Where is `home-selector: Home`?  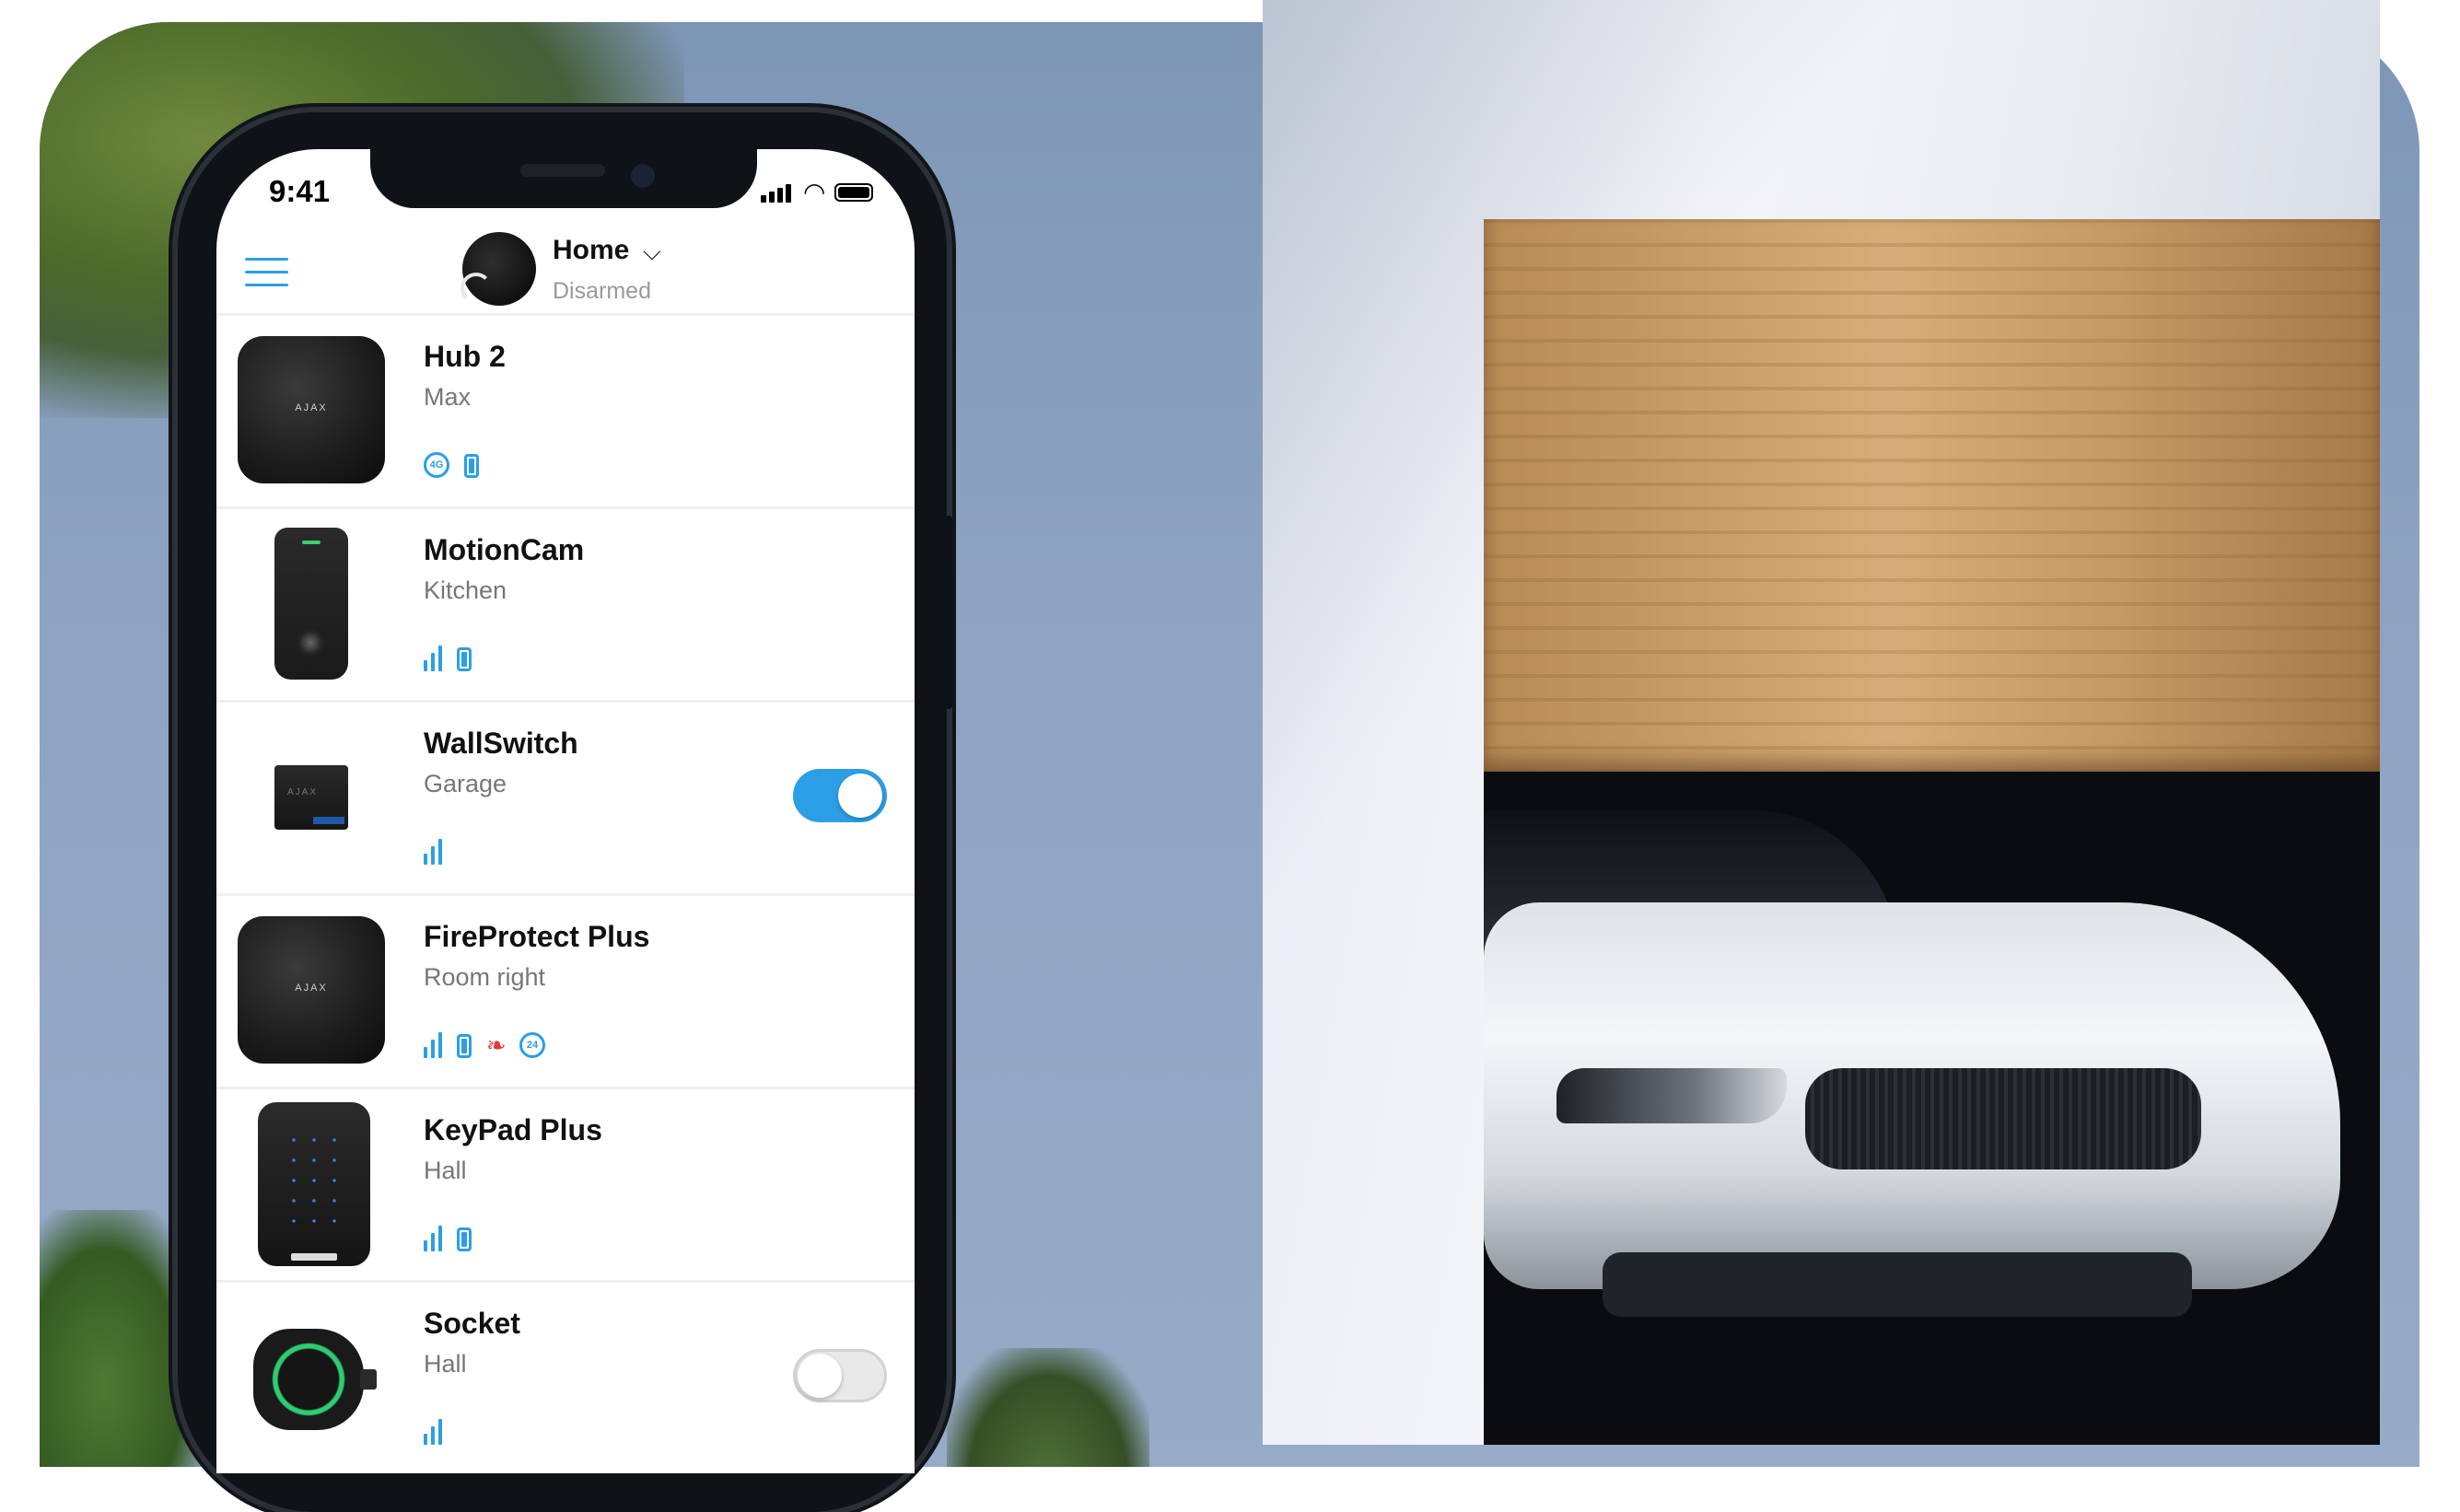
home-selector: Home is located at coordinates (591, 251).